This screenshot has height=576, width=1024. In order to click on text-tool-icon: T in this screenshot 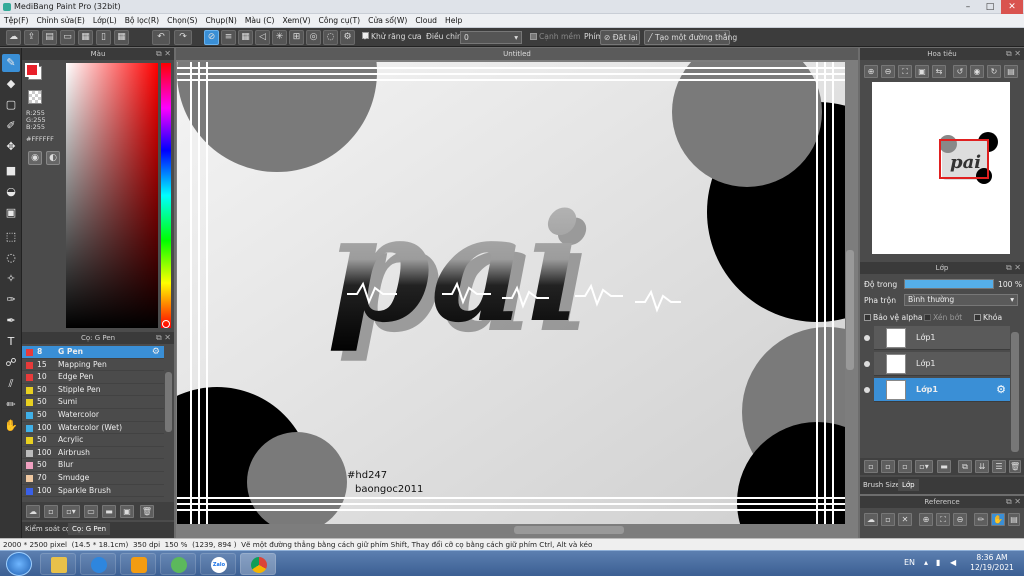, I will do `click(11, 342)`.